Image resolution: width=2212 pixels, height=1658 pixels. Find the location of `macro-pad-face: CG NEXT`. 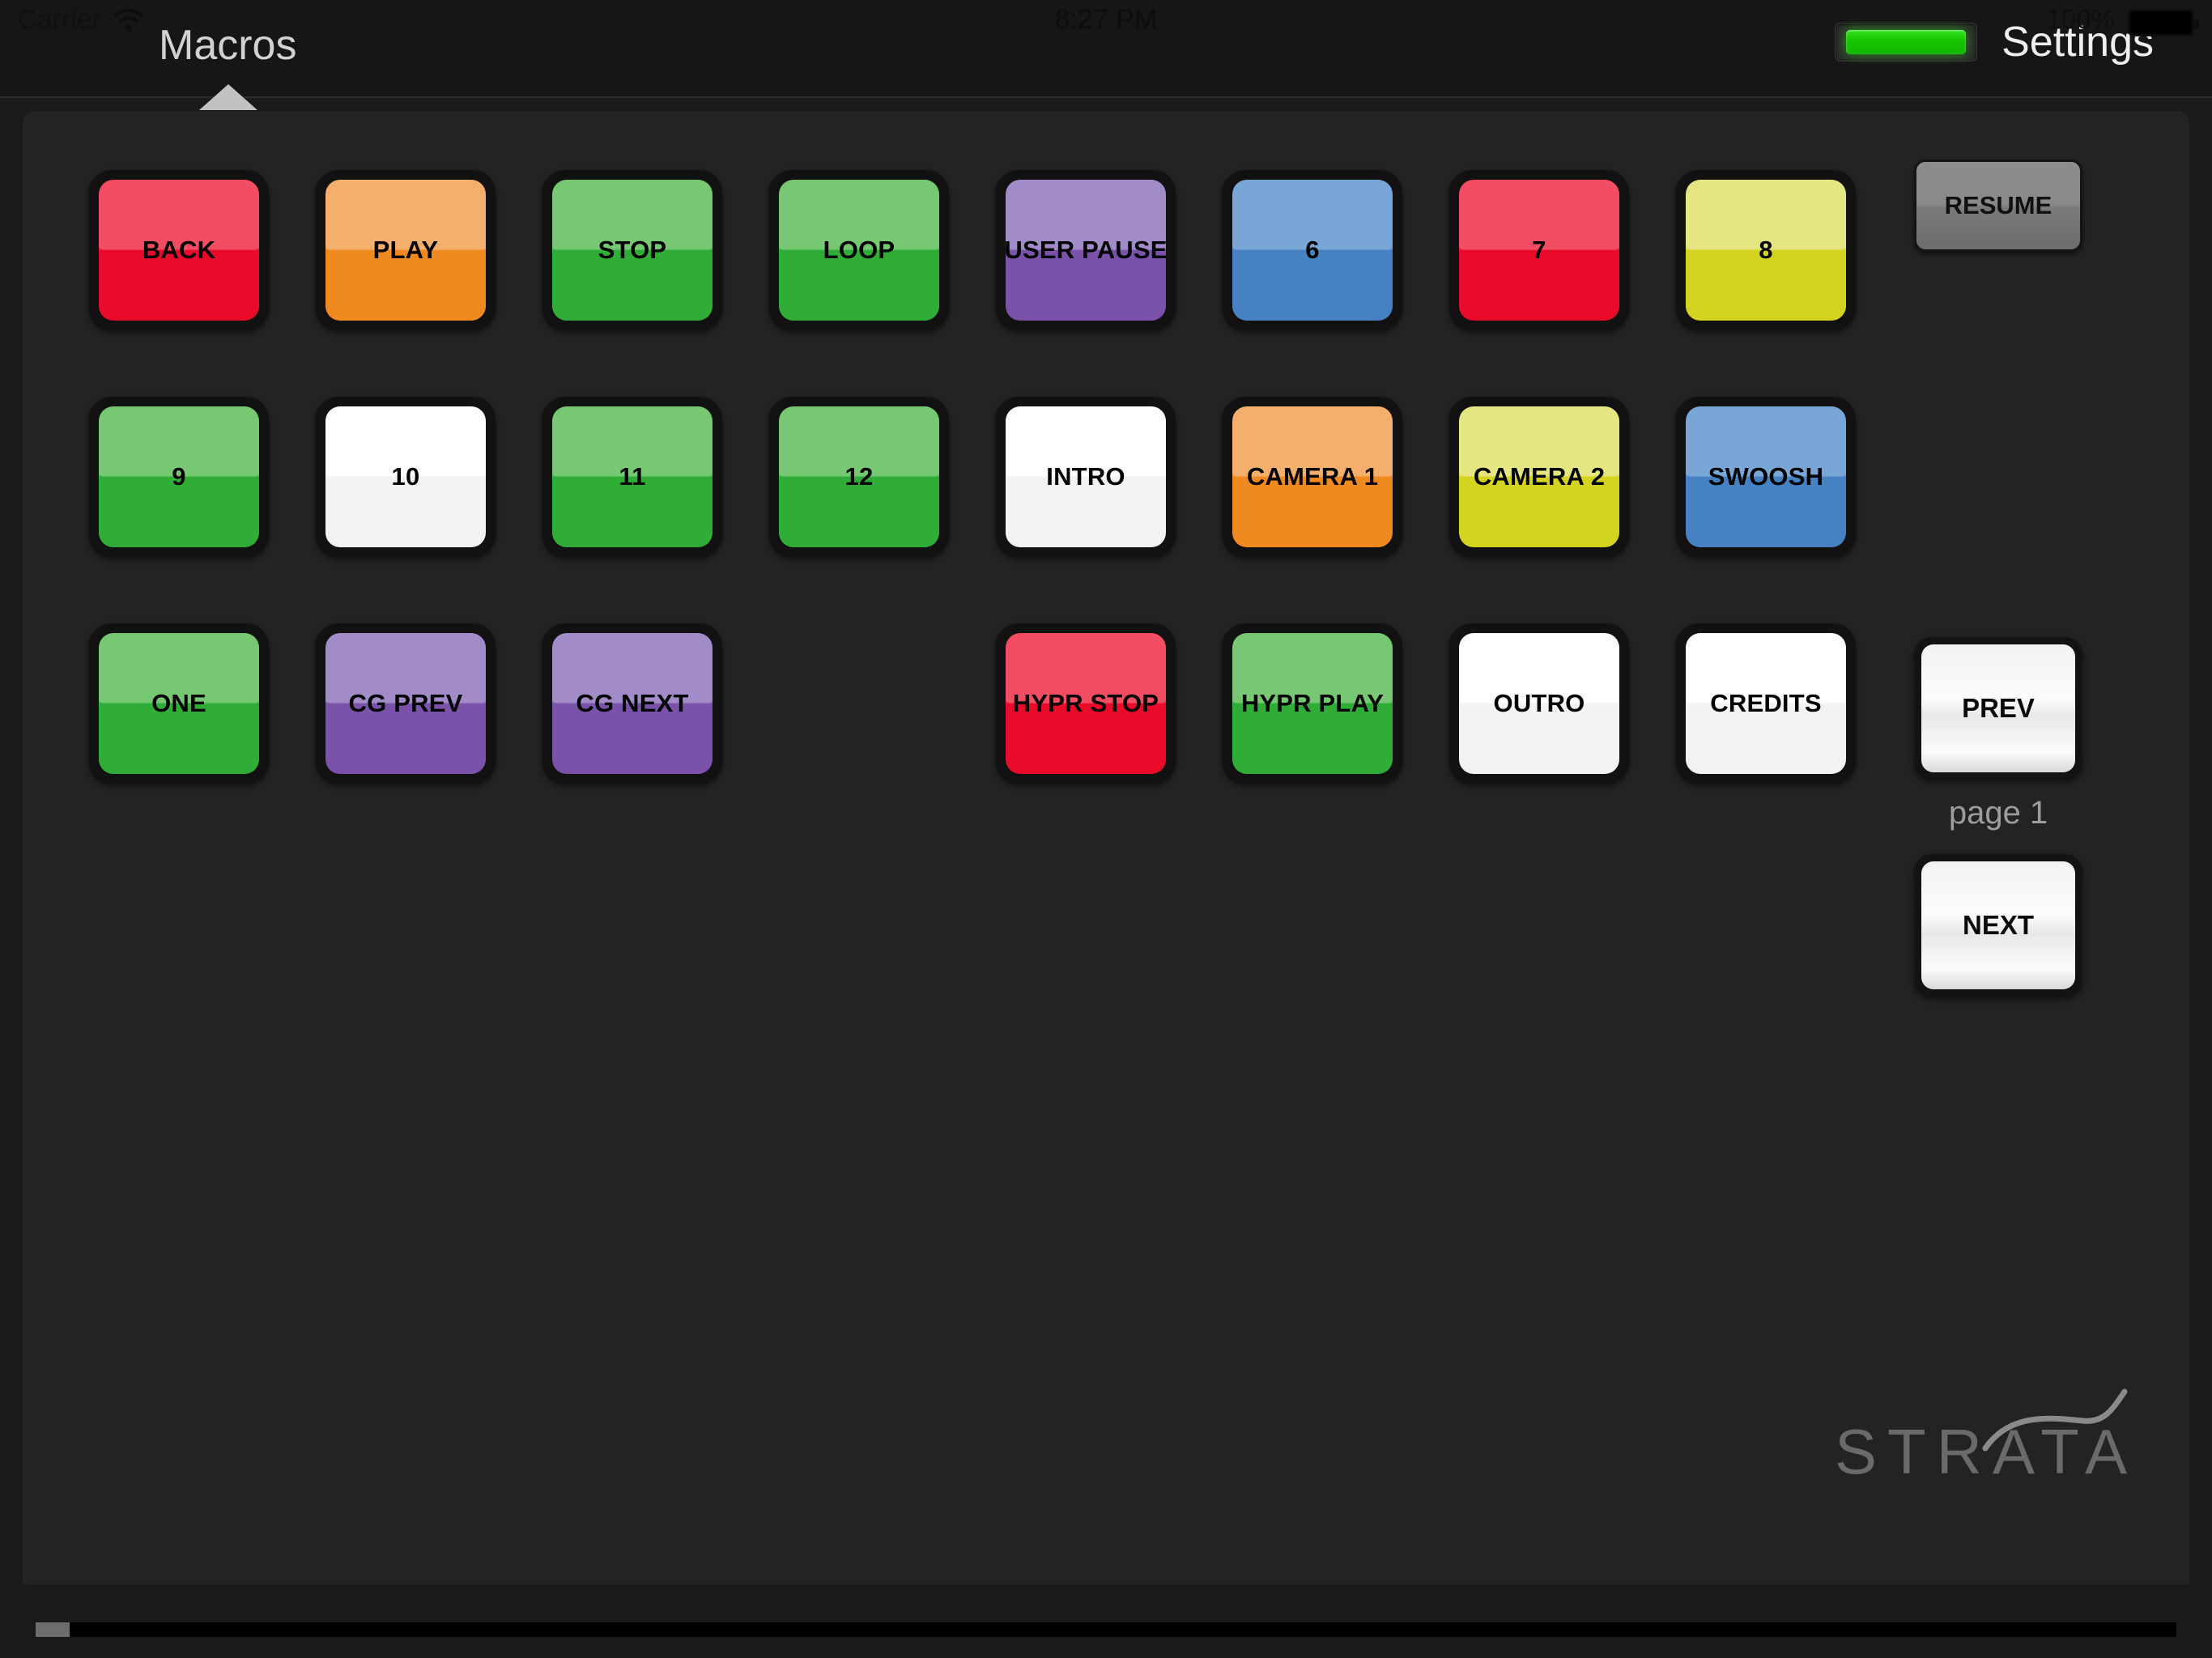

macro-pad-face: CG NEXT is located at coordinates (632, 703).